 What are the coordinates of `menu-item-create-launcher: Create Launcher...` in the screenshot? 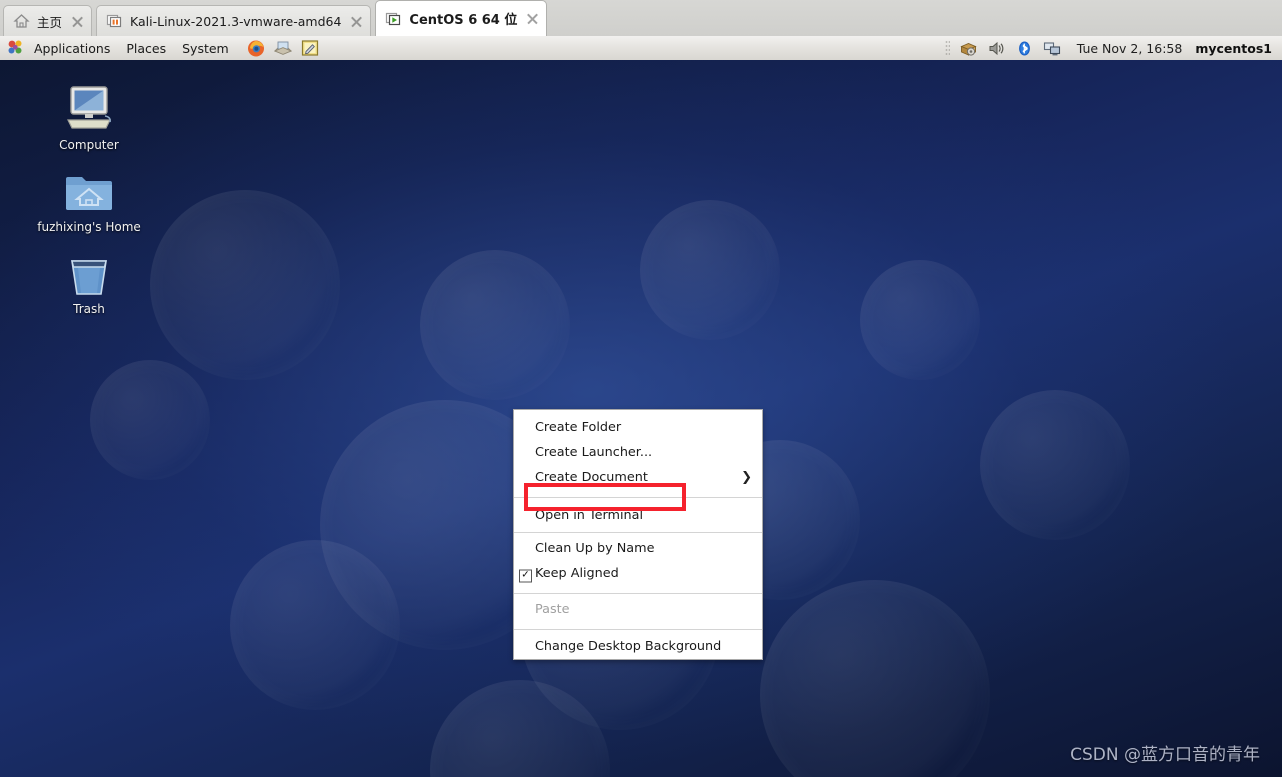 It's located at (638, 452).